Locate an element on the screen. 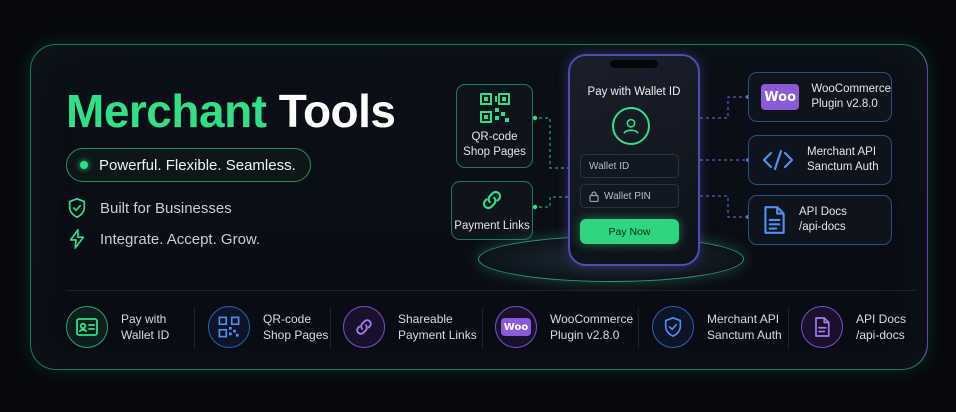  bottom-feature-shareable-links: Shareable Payment Links is located at coordinates (410, 327).